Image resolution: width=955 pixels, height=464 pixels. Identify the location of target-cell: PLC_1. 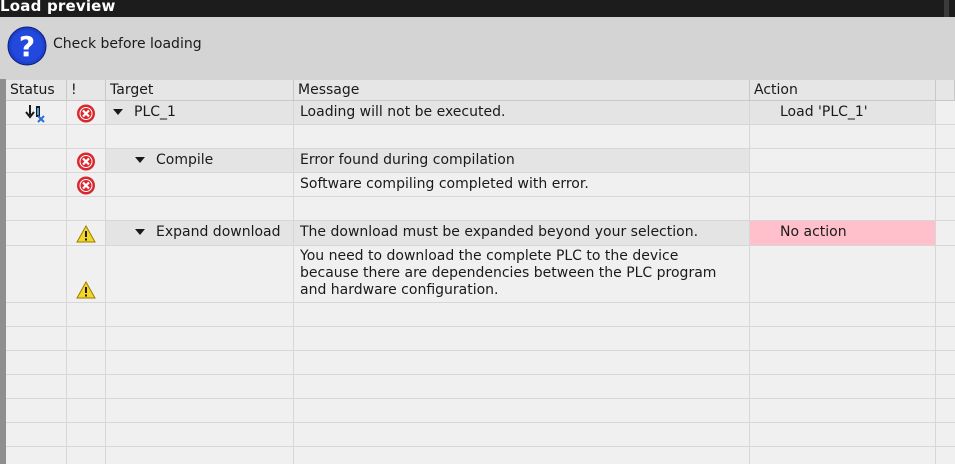
(200, 112).